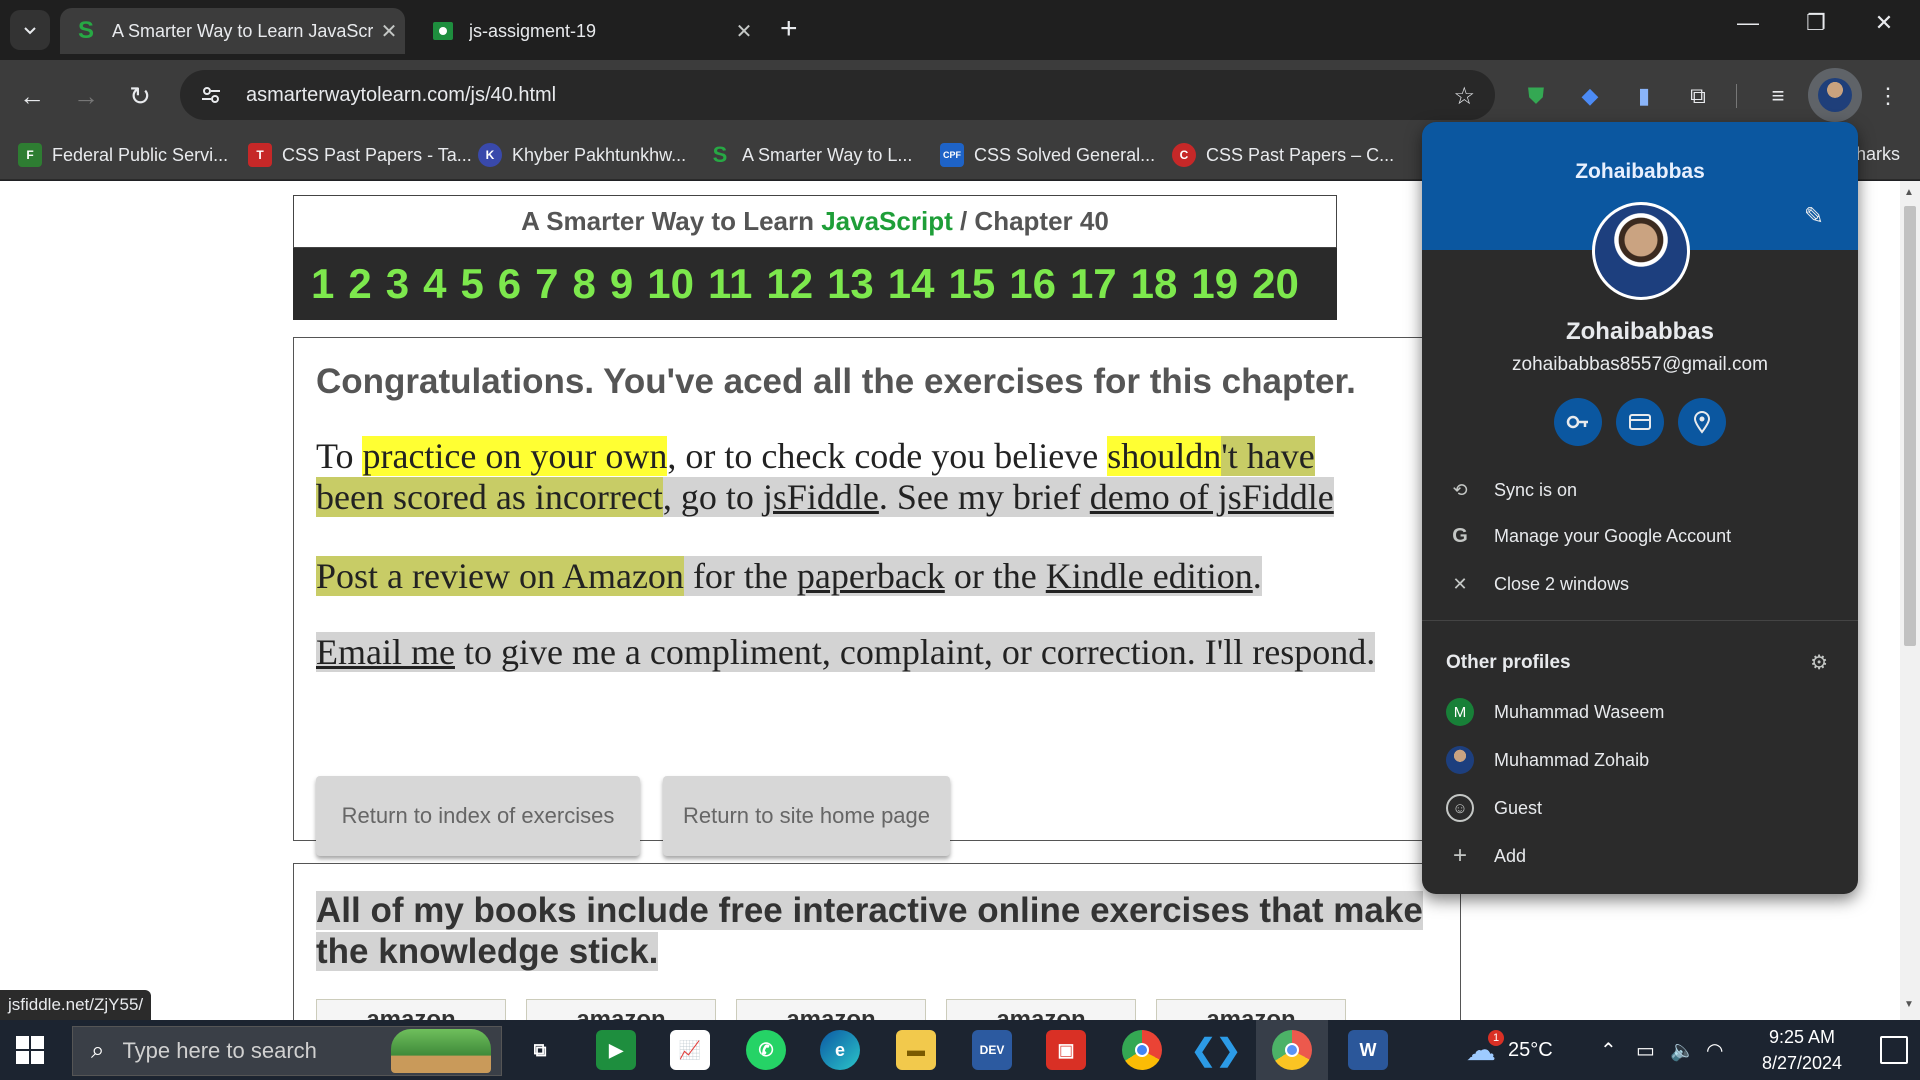 This screenshot has width=1920, height=1080. I want to click on exercise-link: 6, so click(509, 284).